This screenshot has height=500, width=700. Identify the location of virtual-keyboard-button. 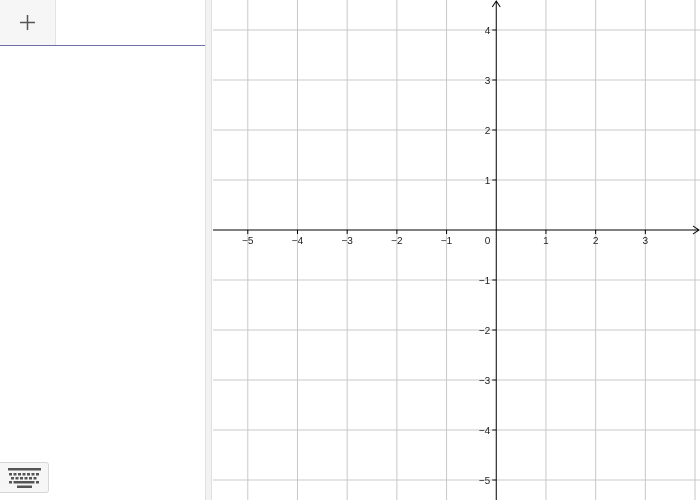
(24, 477).